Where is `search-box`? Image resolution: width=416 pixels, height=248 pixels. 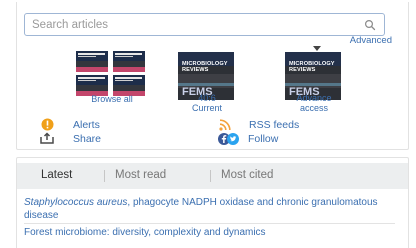
search-box is located at coordinates (204, 24).